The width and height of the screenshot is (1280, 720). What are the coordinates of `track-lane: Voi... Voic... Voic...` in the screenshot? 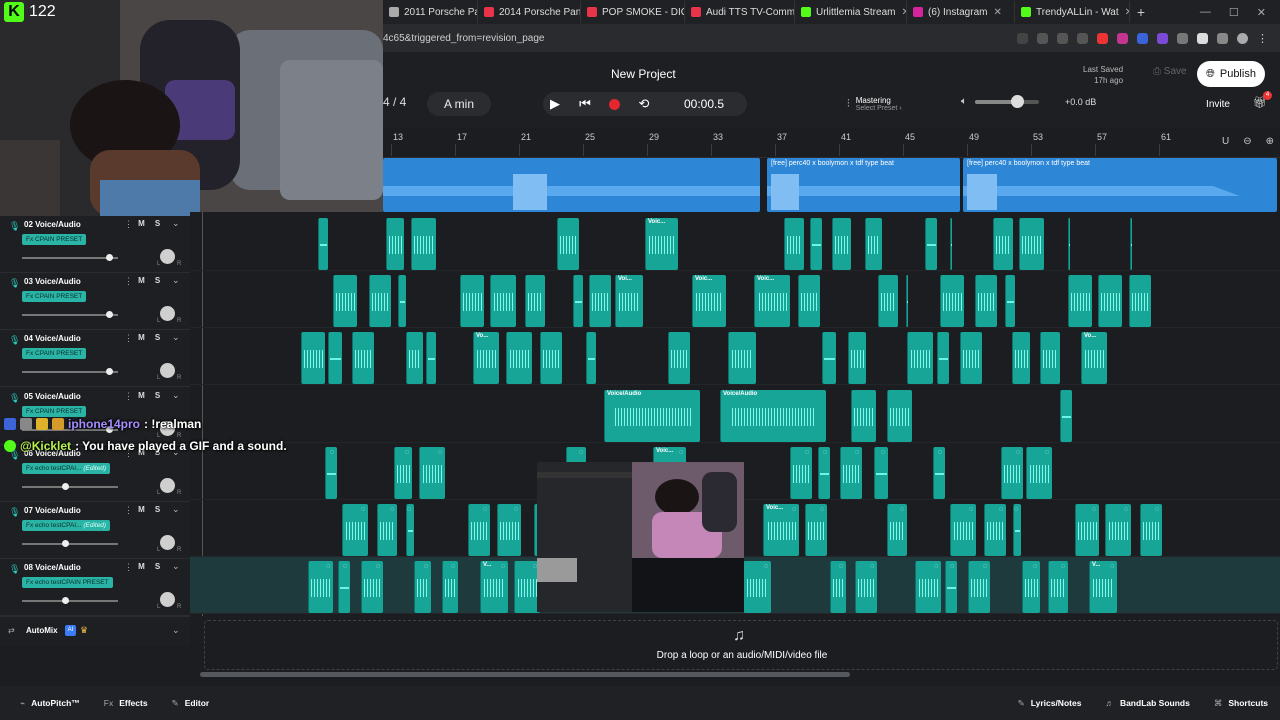 It's located at (735, 300).